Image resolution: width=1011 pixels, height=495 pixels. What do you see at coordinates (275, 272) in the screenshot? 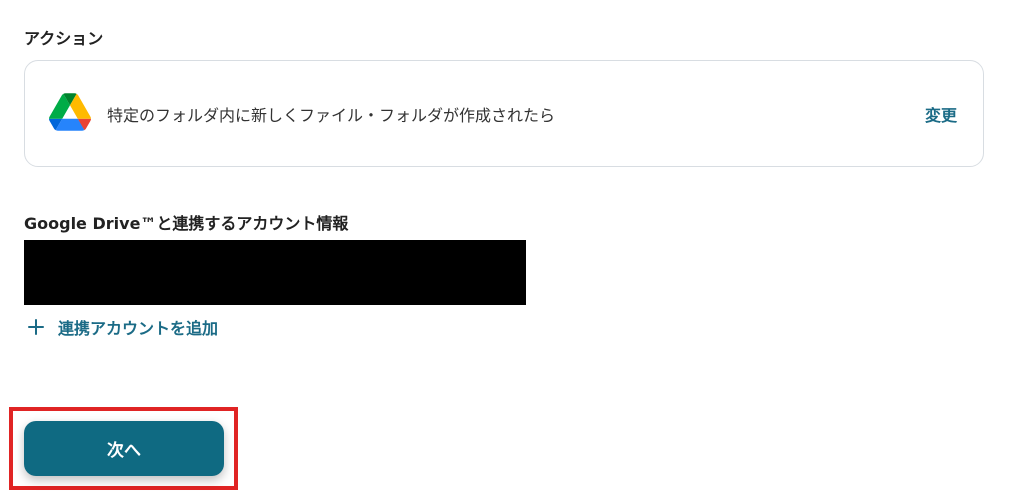
I see `account-info-redacted` at bounding box center [275, 272].